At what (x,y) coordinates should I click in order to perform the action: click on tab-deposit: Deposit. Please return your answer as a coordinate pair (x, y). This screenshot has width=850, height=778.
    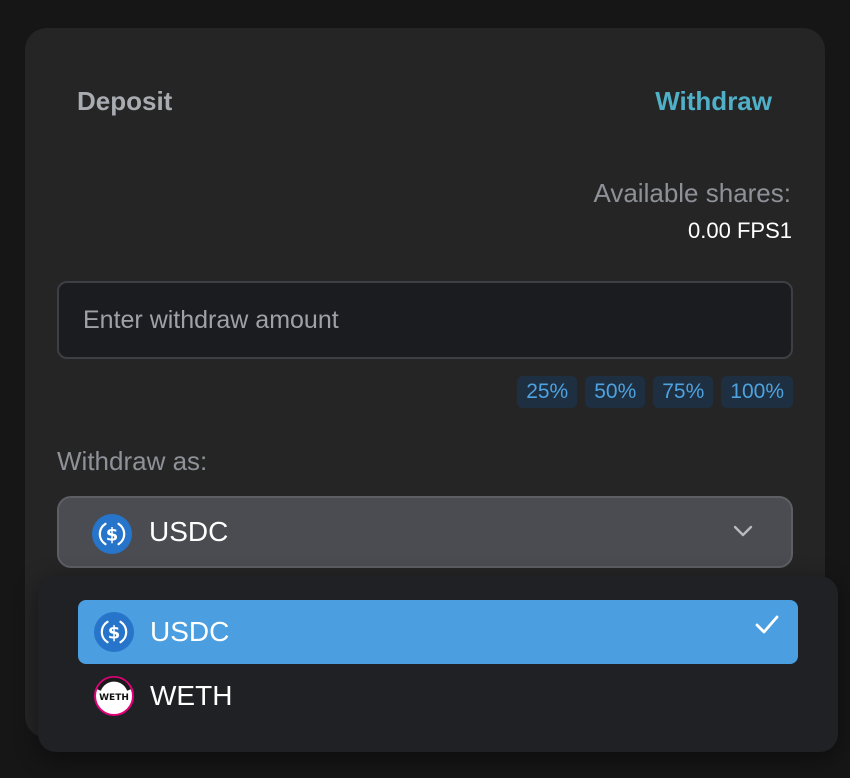
    Looking at the image, I should click on (124, 101).